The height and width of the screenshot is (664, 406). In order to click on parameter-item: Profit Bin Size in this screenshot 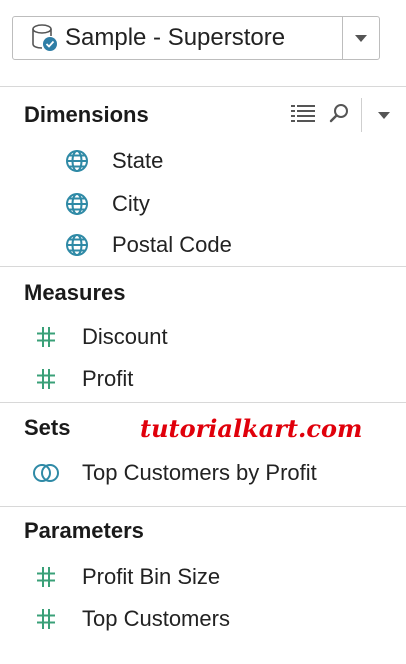, I will do `click(127, 577)`.